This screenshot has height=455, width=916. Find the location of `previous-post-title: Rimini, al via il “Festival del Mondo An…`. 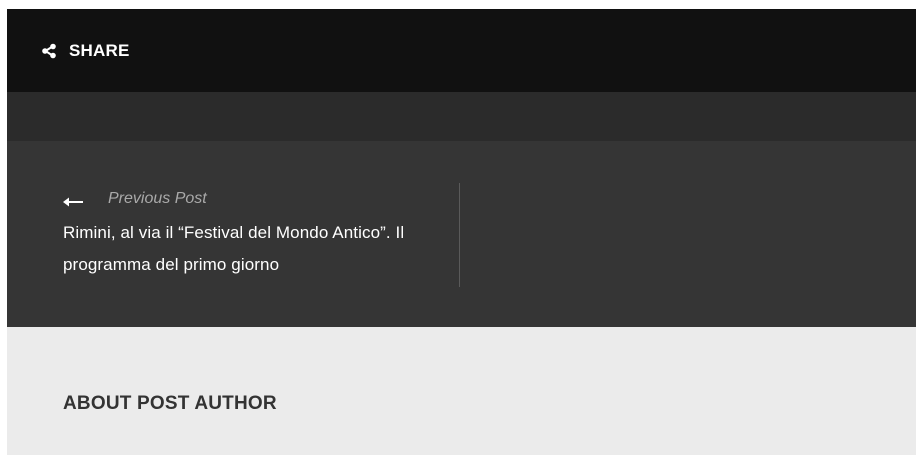

previous-post-title: Rimini, al via il “Festival del Mondo An… is located at coordinates (259, 249).